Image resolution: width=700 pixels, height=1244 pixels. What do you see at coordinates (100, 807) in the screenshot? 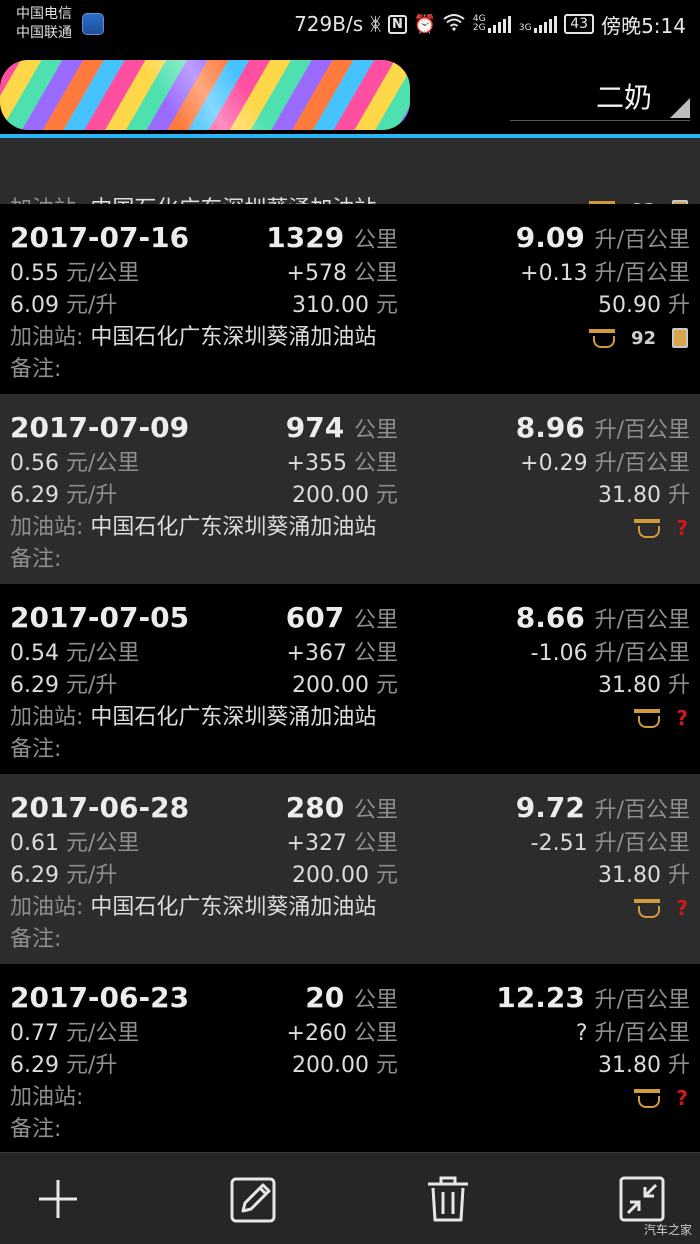
I see `record-date: 2017-06-28` at bounding box center [100, 807].